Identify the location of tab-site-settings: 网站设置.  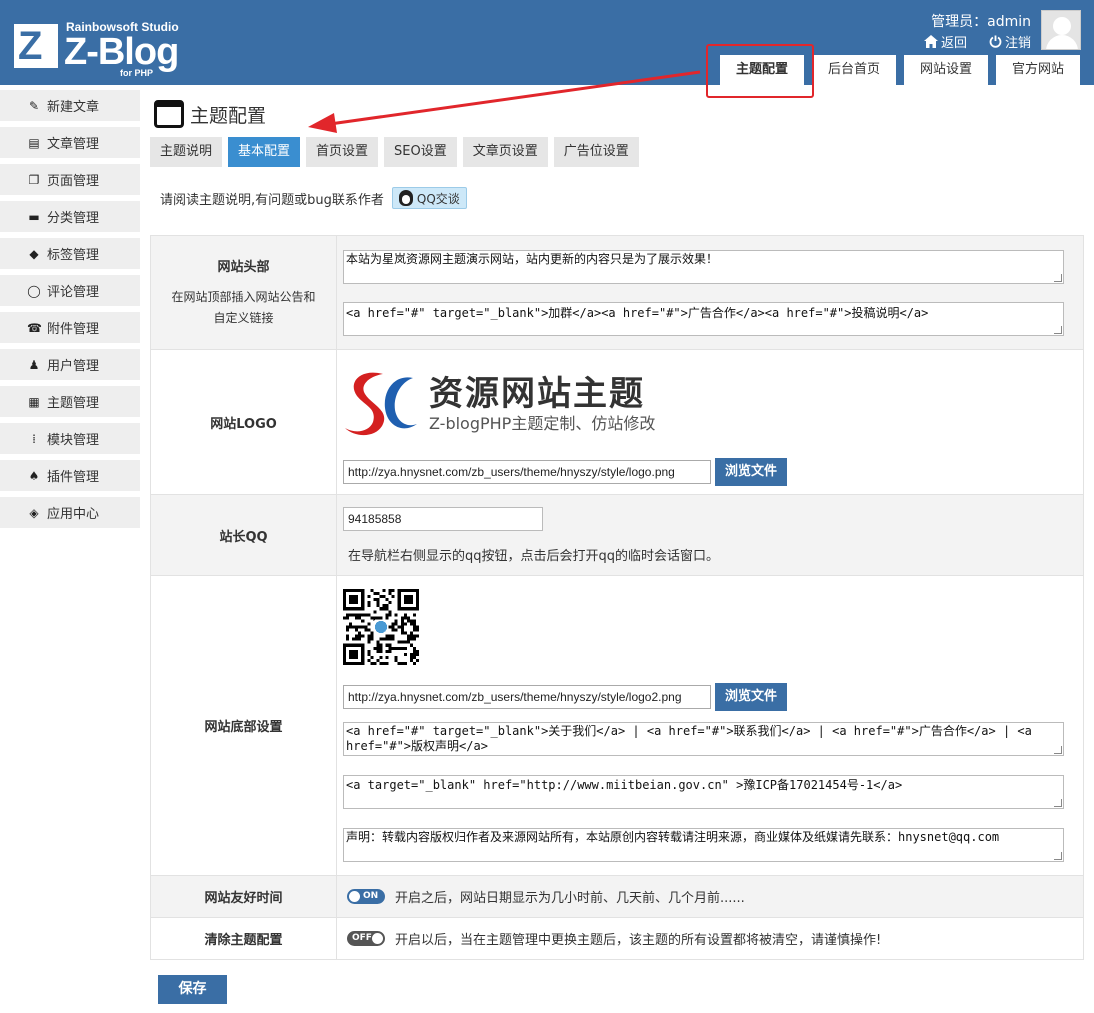
(945, 70).